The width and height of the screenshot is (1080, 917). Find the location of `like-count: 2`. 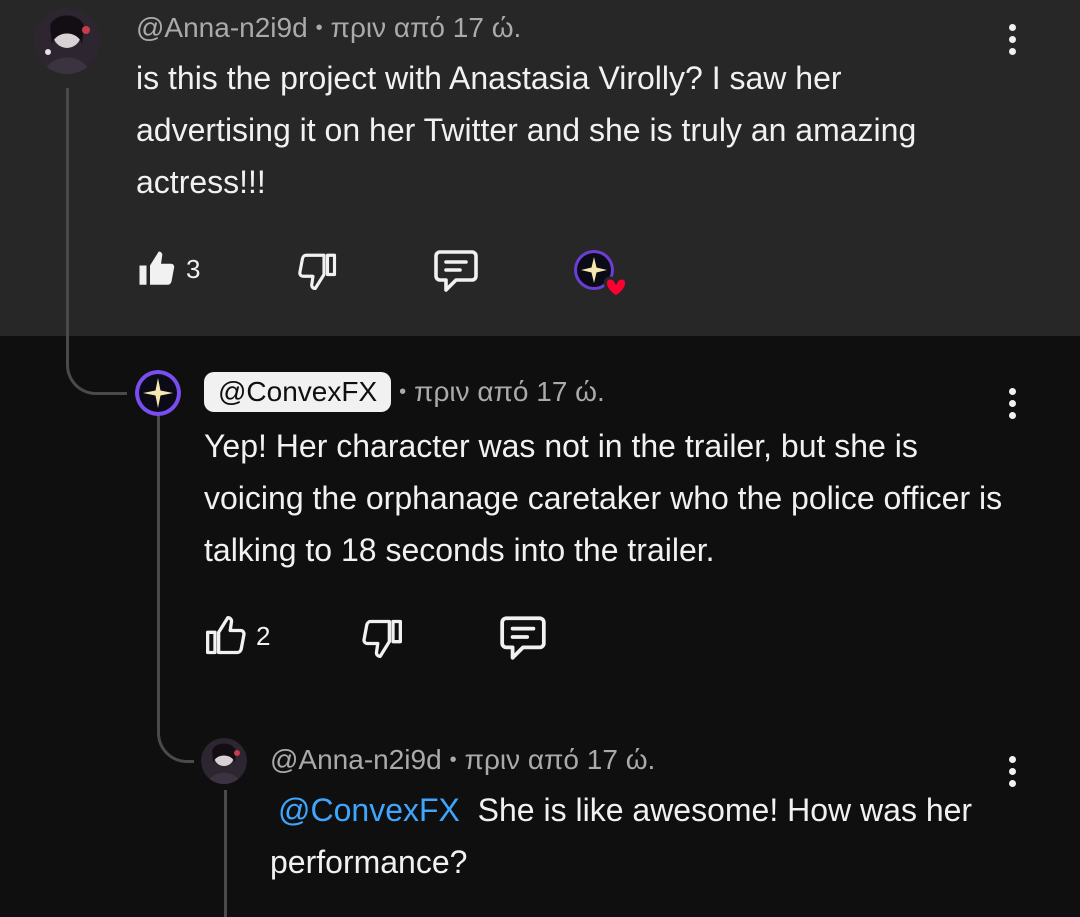

like-count: 2 is located at coordinates (263, 635).